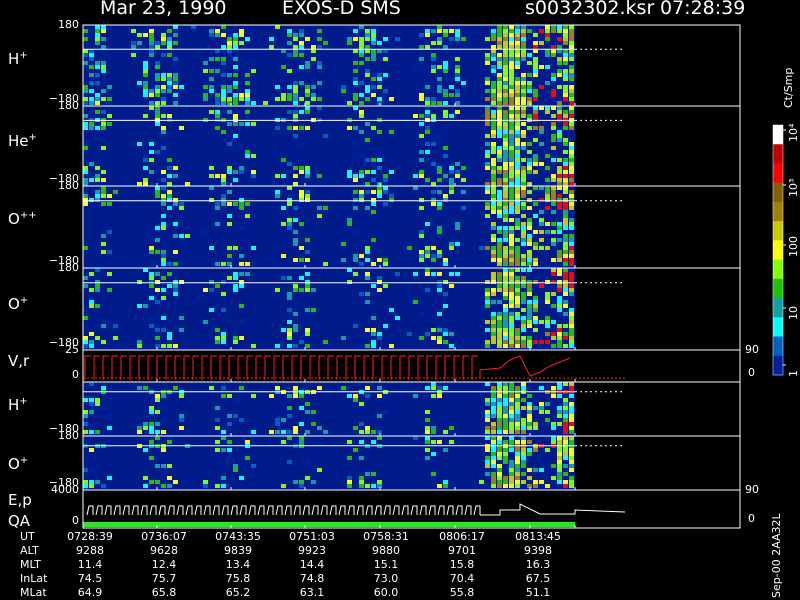 This screenshot has width=800, height=600. I want to click on table-cell: 0736:07, so click(164, 536).